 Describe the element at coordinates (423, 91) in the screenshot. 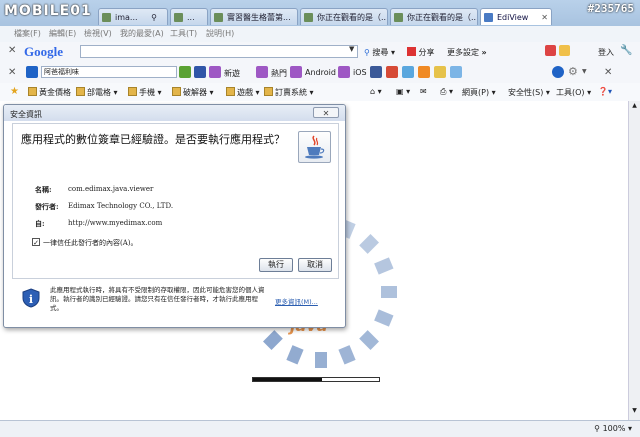

I see `mail-icon: ✉` at that location.